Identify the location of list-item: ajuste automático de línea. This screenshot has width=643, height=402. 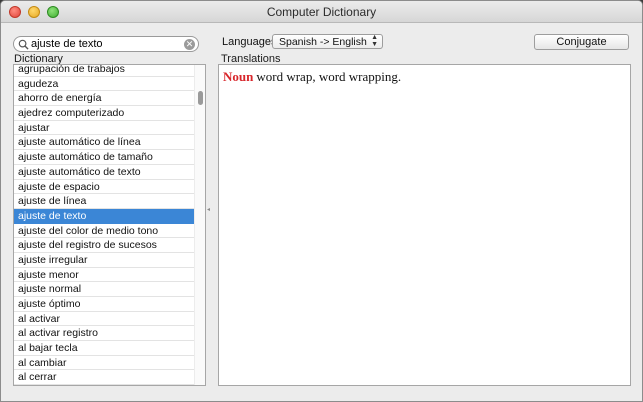
(104, 143).